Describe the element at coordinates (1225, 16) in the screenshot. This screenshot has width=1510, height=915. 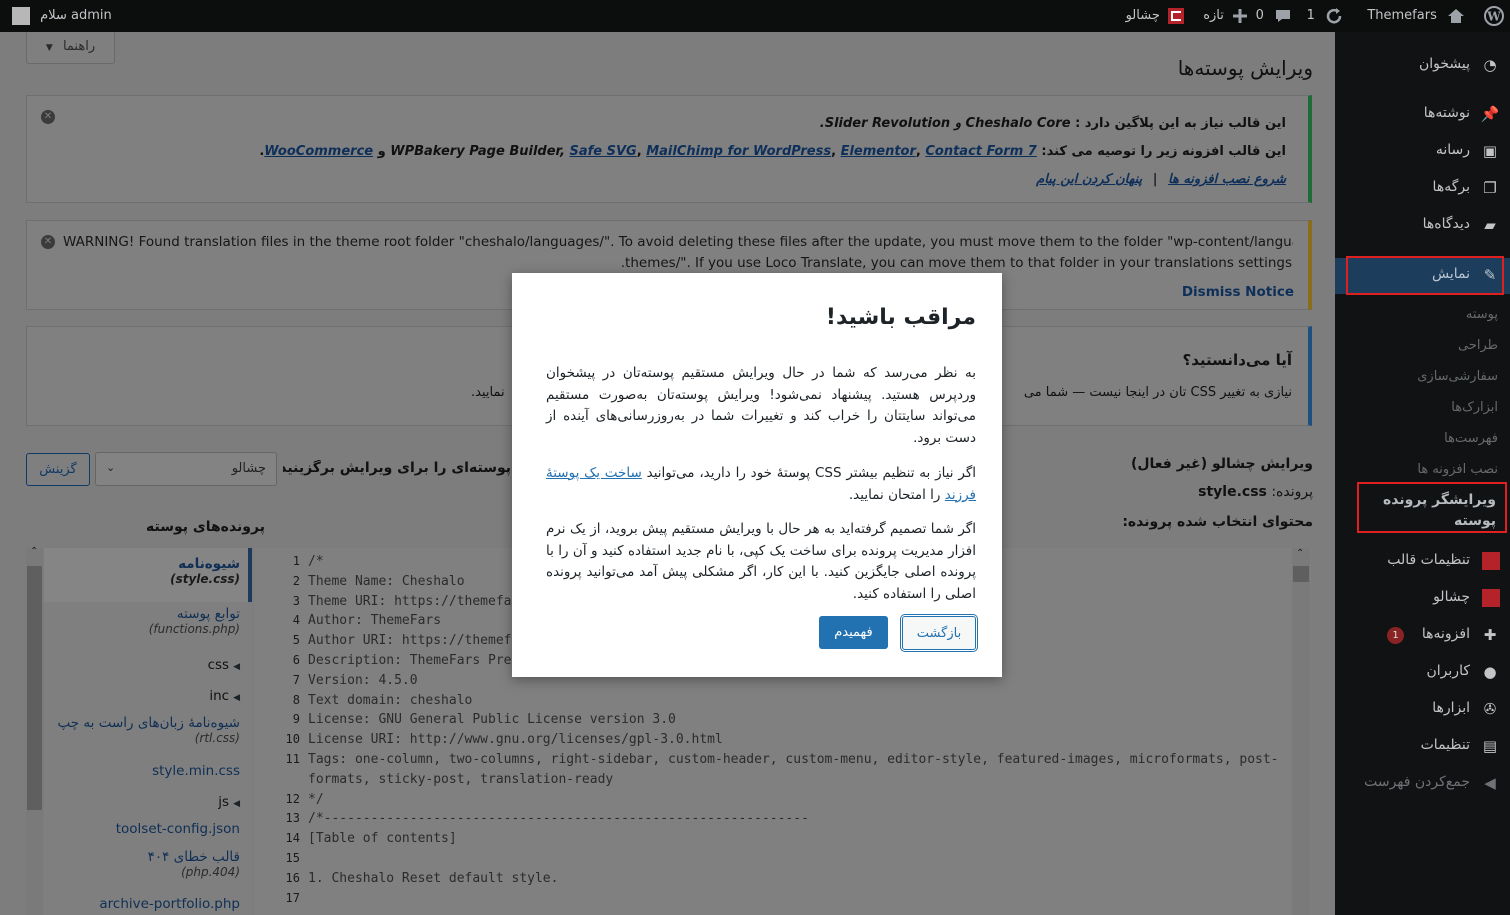
I see `new-content-link: تازه` at that location.